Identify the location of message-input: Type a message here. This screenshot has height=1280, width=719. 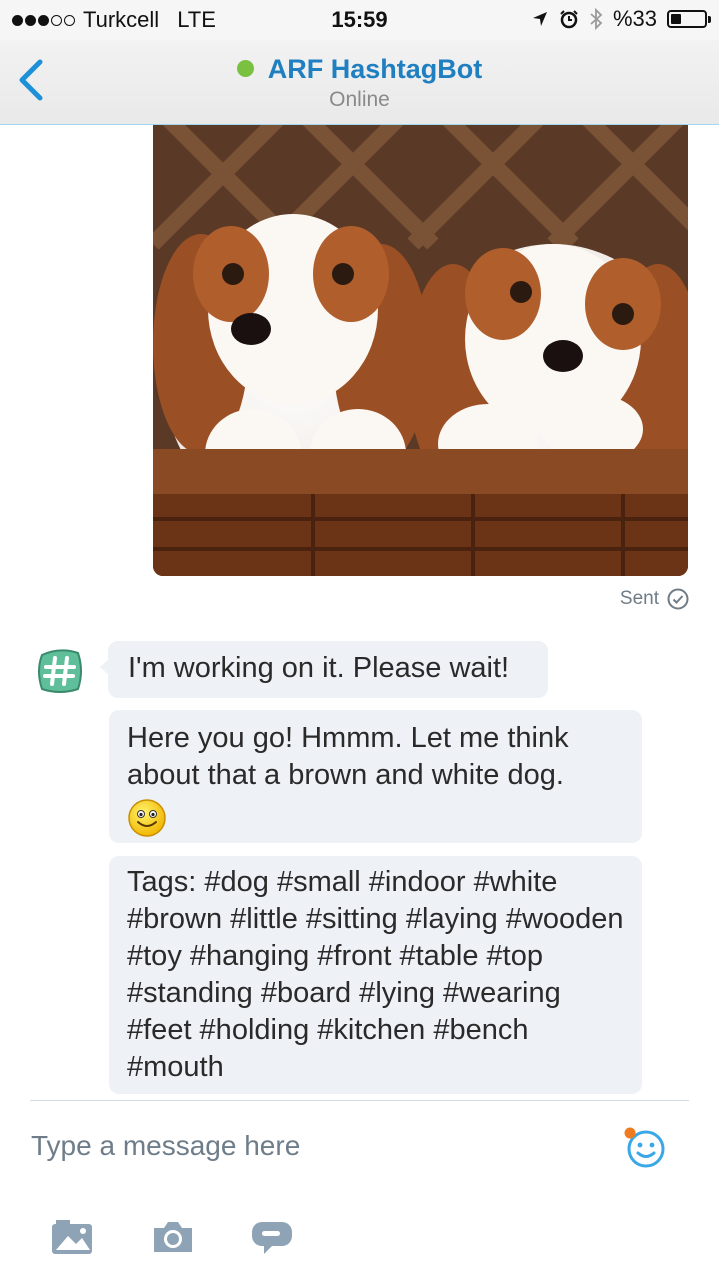
(165, 1146).